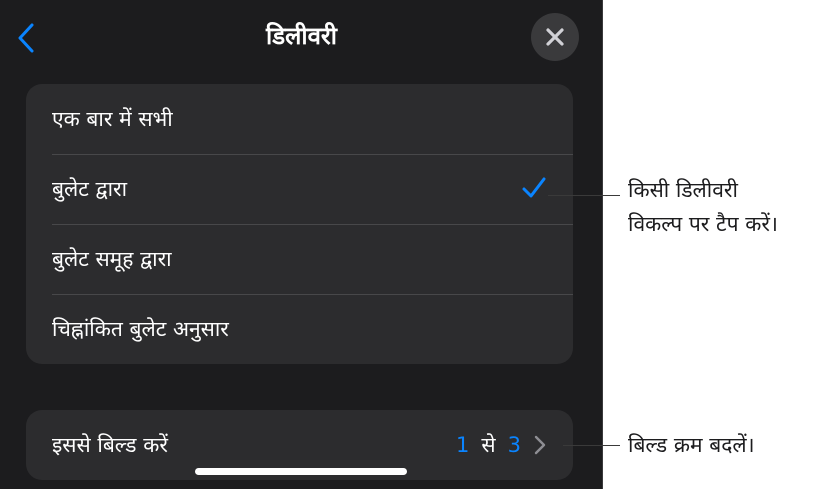 Image resolution: width=833 pixels, height=489 pixels. What do you see at coordinates (514, 445) in the screenshot?
I see `build-end-number: 3` at bounding box center [514, 445].